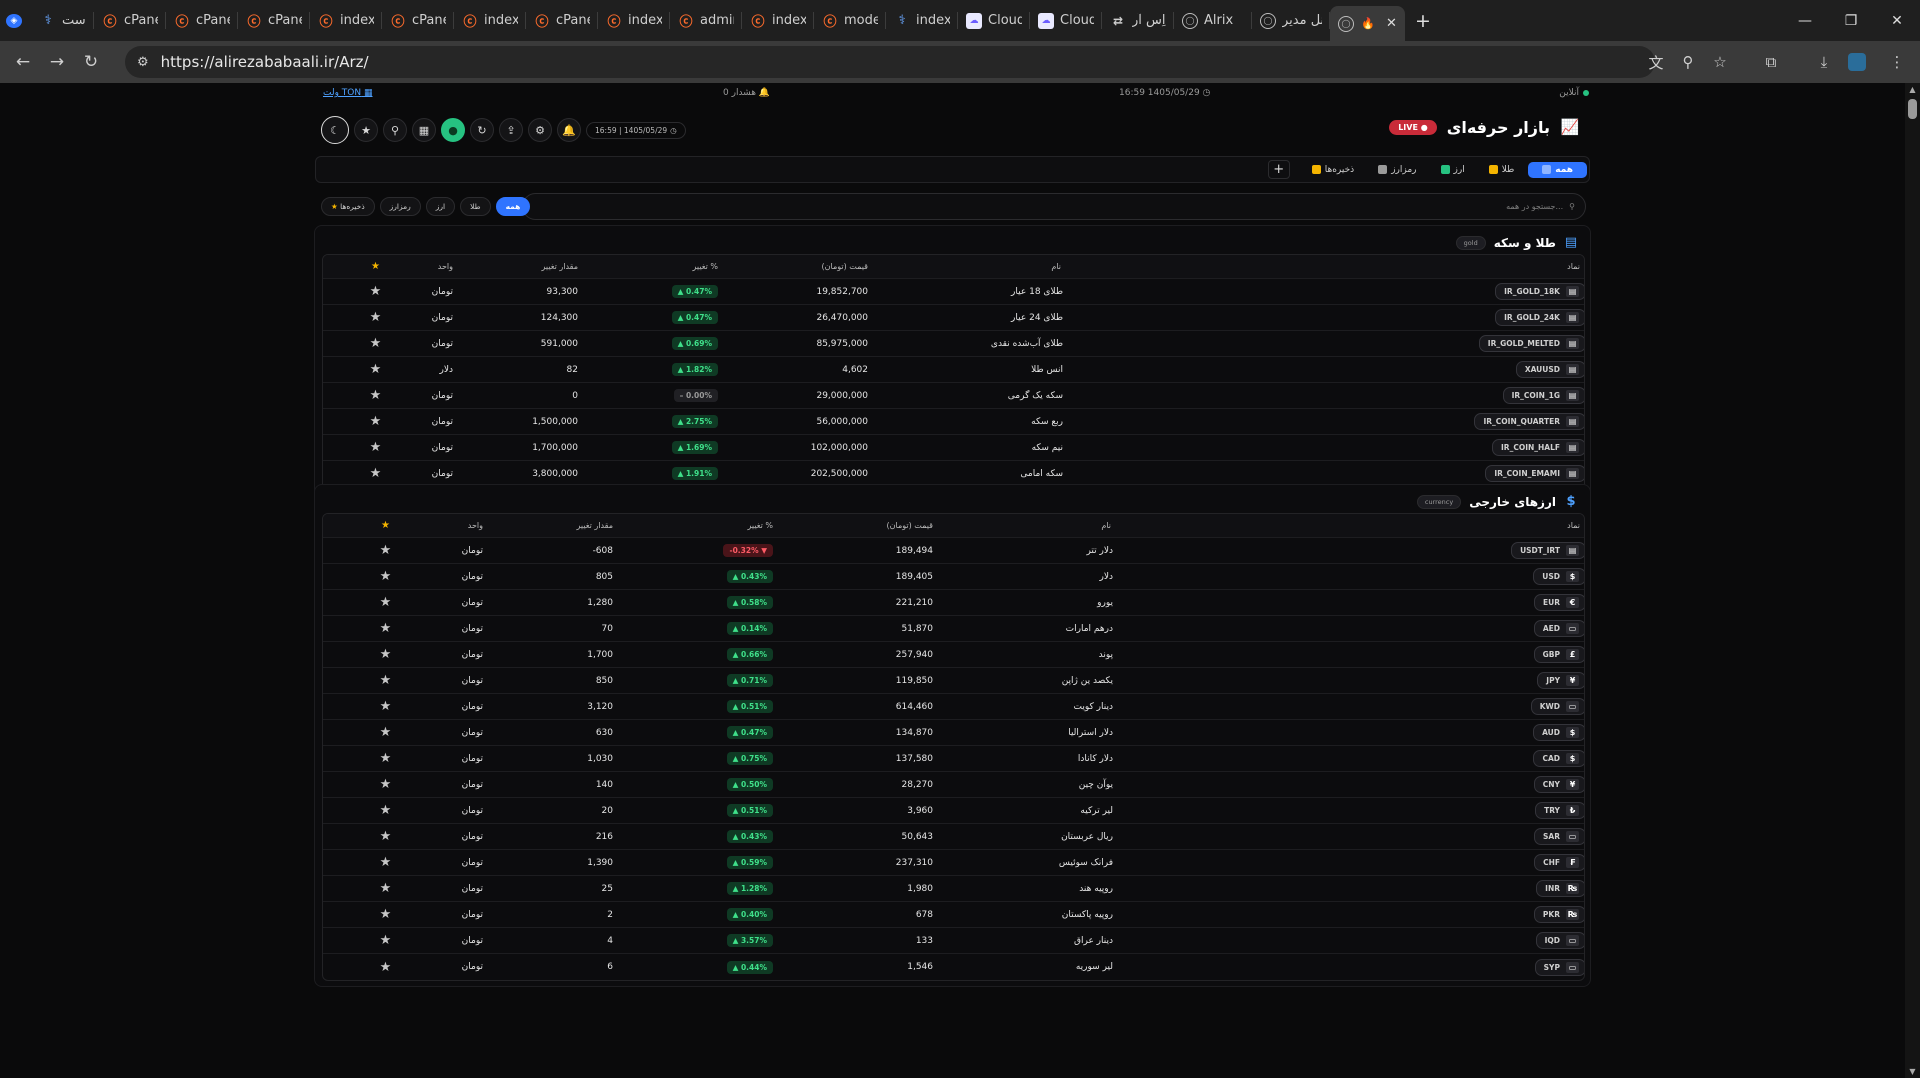 The image size is (1920, 1078). I want to click on symbol-badge: IR_GOLD_MELTED ▤, so click(1531, 343).